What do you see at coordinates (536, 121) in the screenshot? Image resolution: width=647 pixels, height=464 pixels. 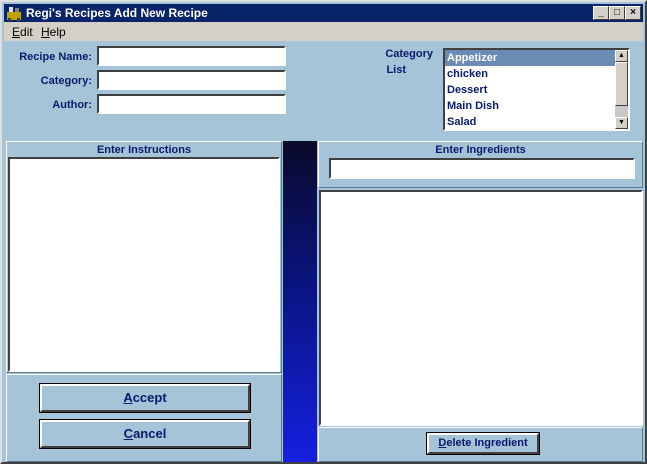 I see `list-item: Salad` at bounding box center [536, 121].